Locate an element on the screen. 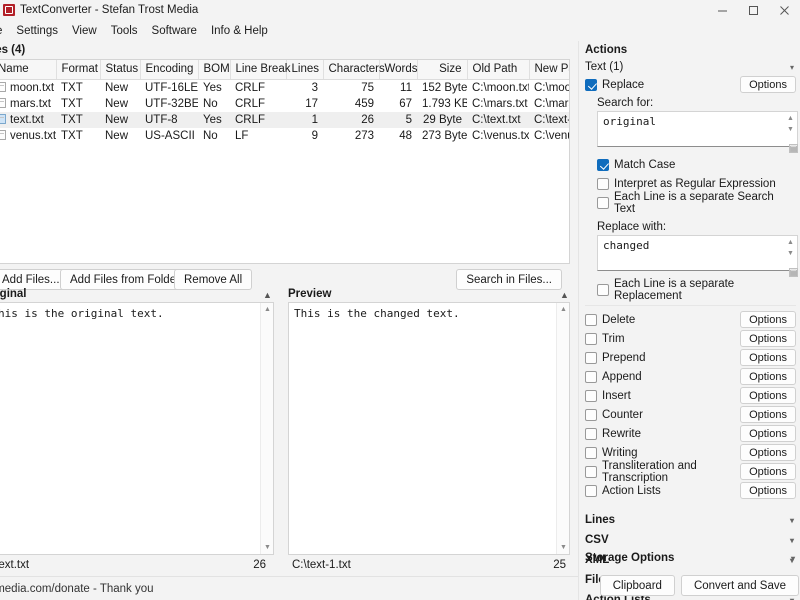 Image resolution: width=800 pixels, height=600 pixels. writing-checkbox is located at coordinates (591, 452).